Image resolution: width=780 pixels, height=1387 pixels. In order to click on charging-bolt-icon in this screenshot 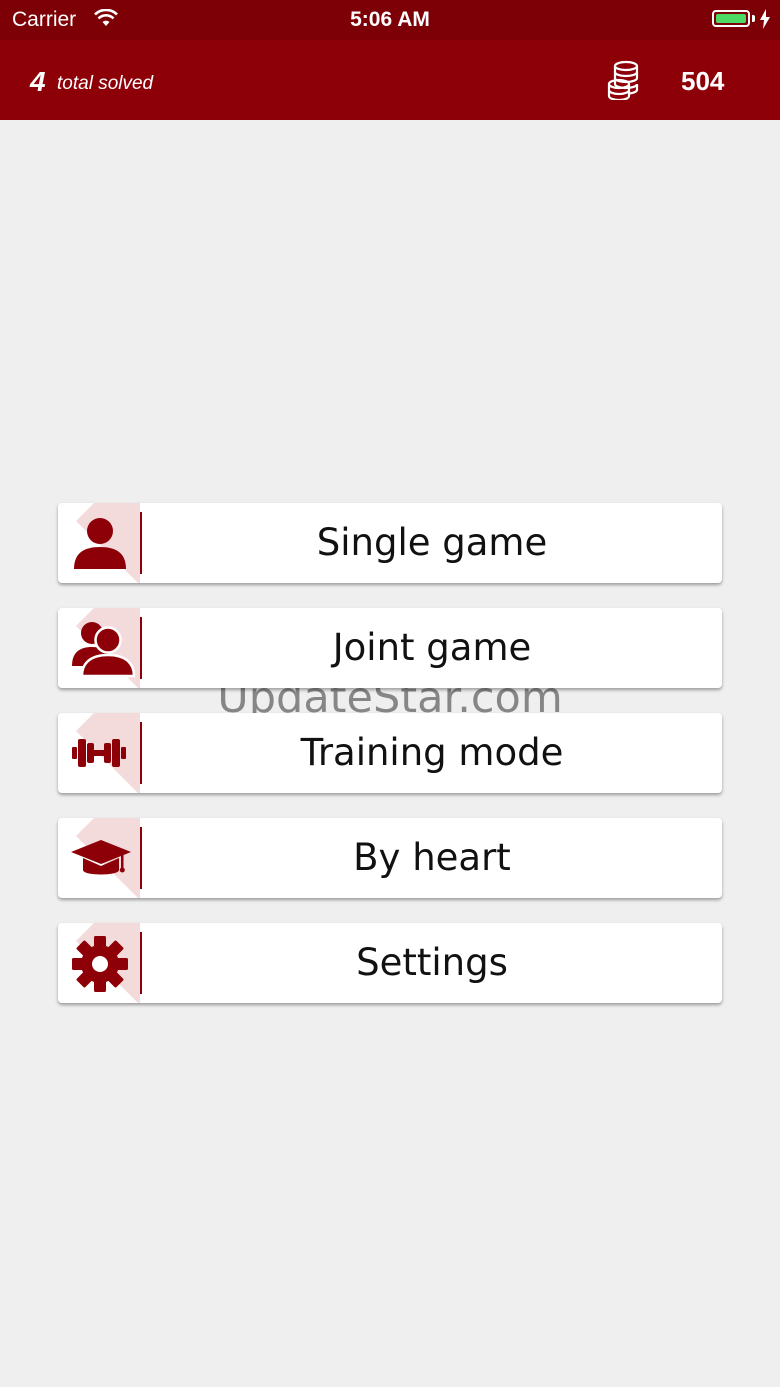, I will do `click(765, 19)`.